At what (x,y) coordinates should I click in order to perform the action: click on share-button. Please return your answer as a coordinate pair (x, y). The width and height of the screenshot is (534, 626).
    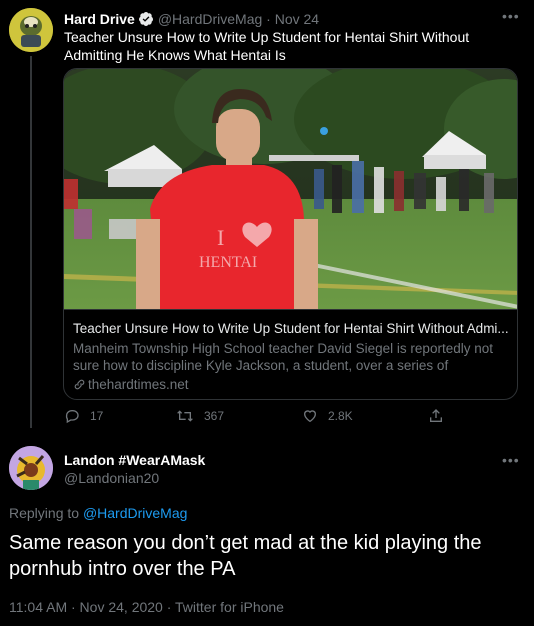
    Looking at the image, I should click on (441, 416).